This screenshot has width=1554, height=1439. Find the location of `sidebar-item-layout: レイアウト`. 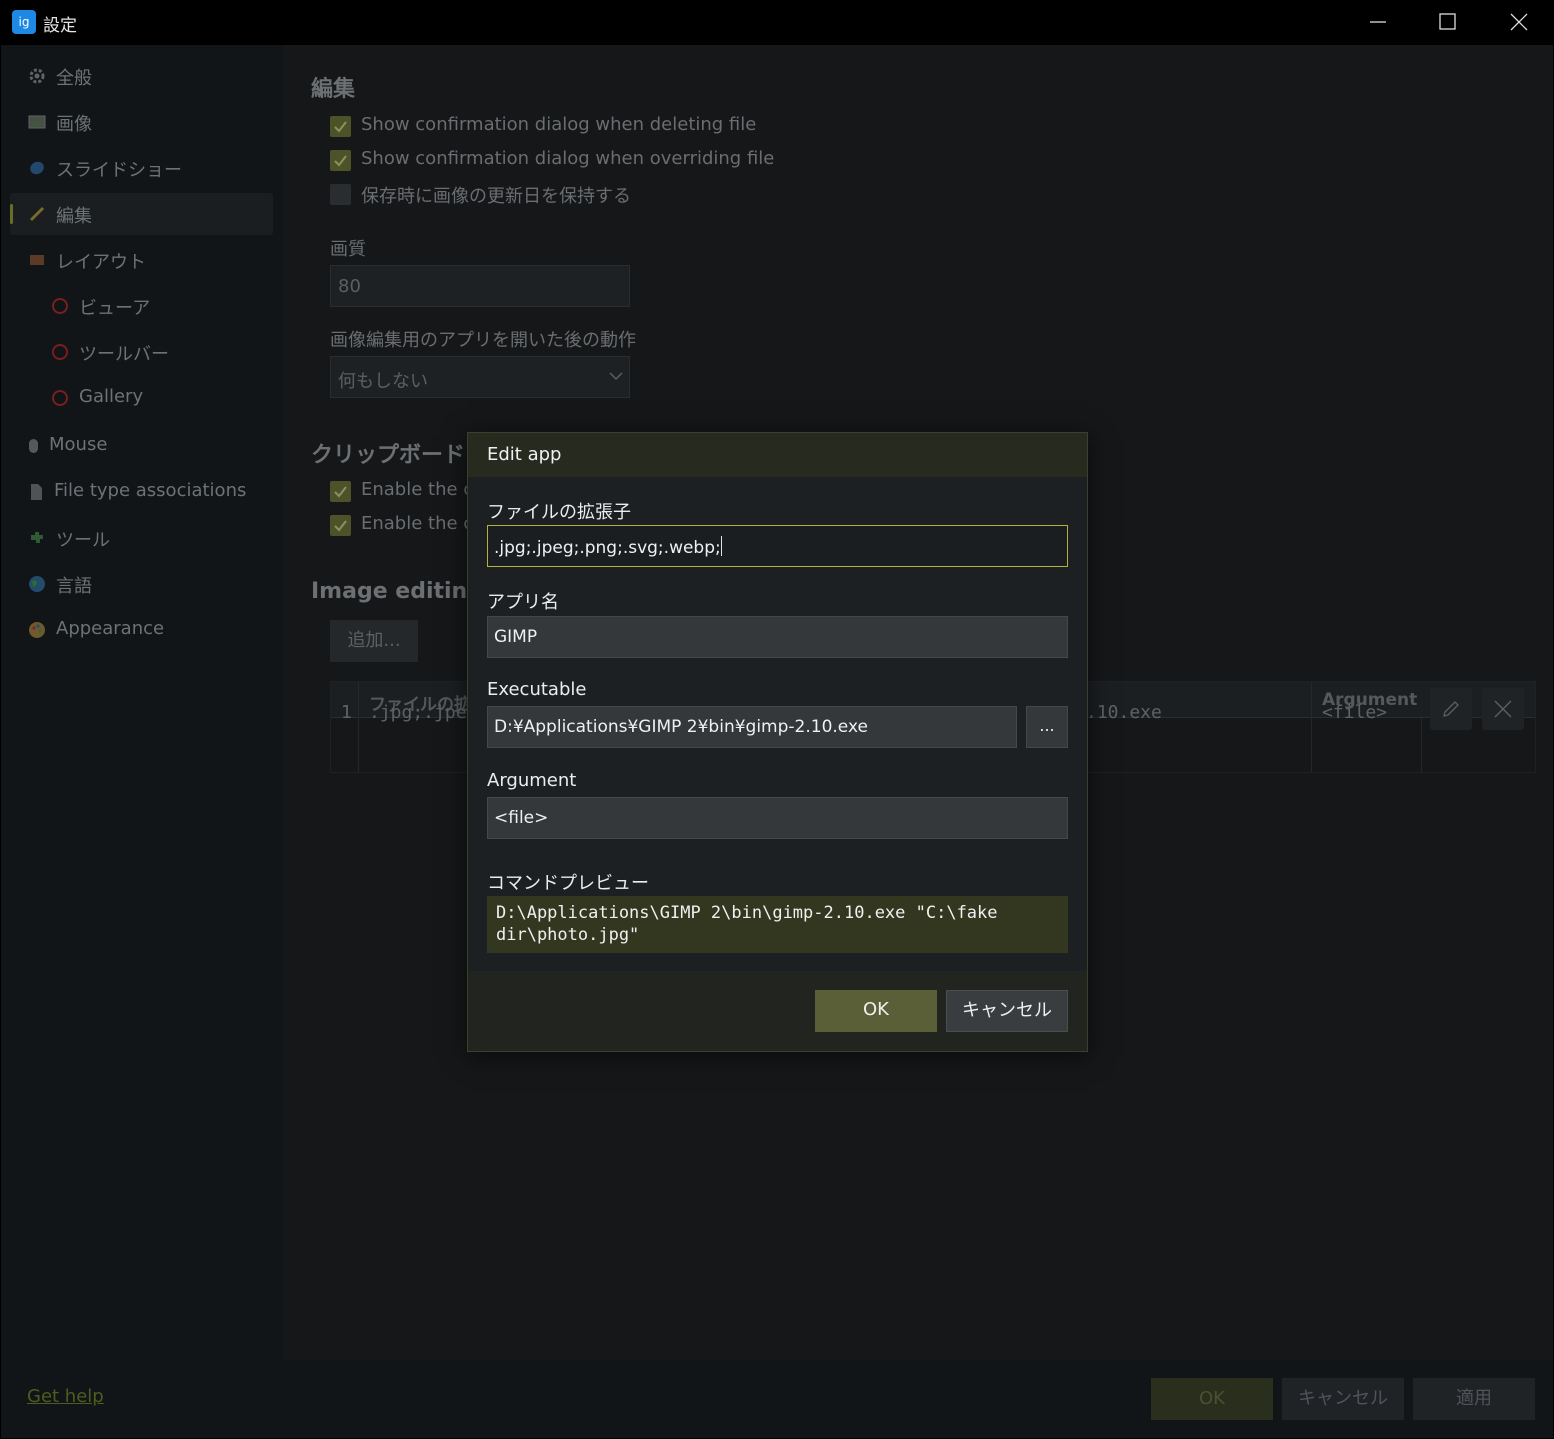

sidebar-item-layout: レイアウト is located at coordinates (141, 260).